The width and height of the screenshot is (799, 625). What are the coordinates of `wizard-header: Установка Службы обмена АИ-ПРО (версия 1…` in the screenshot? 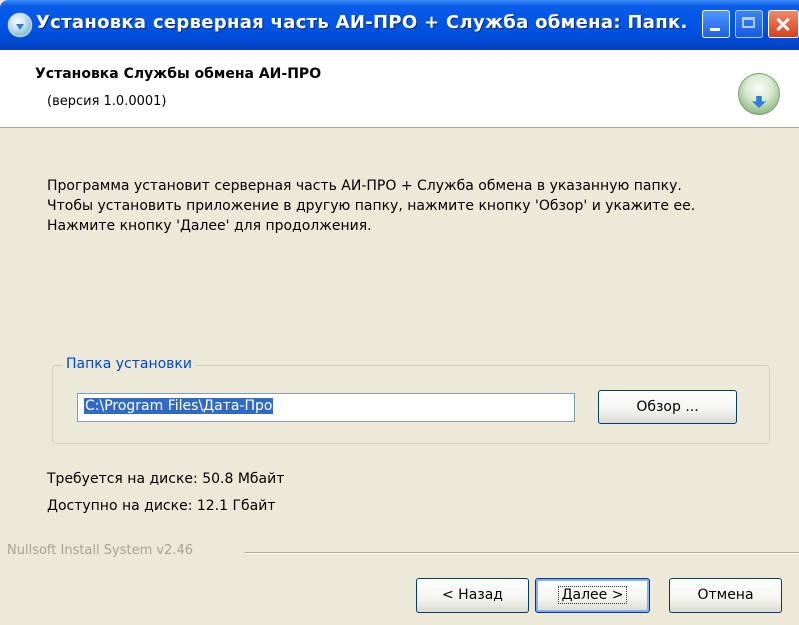 It's located at (399, 89).